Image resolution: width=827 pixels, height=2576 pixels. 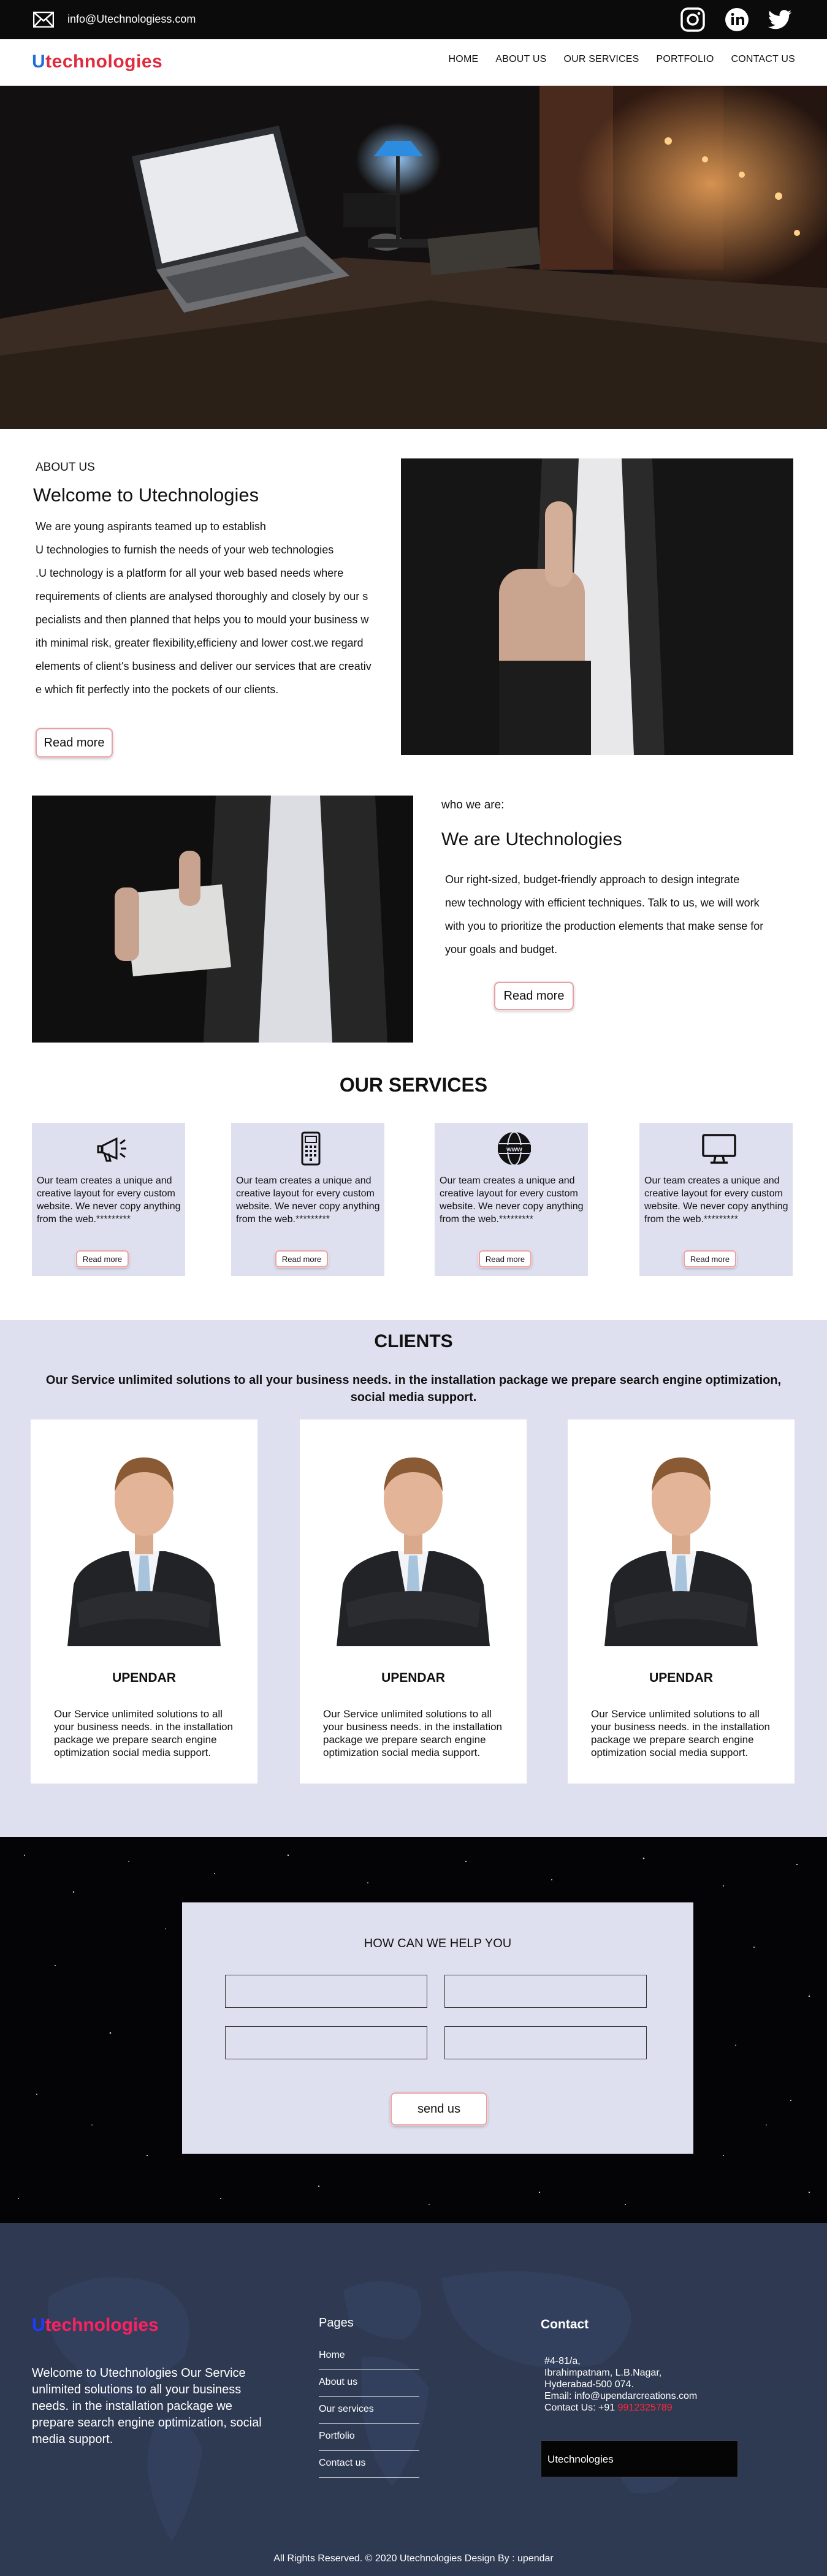 I want to click on logo-text: technologies, so click(x=104, y=61).